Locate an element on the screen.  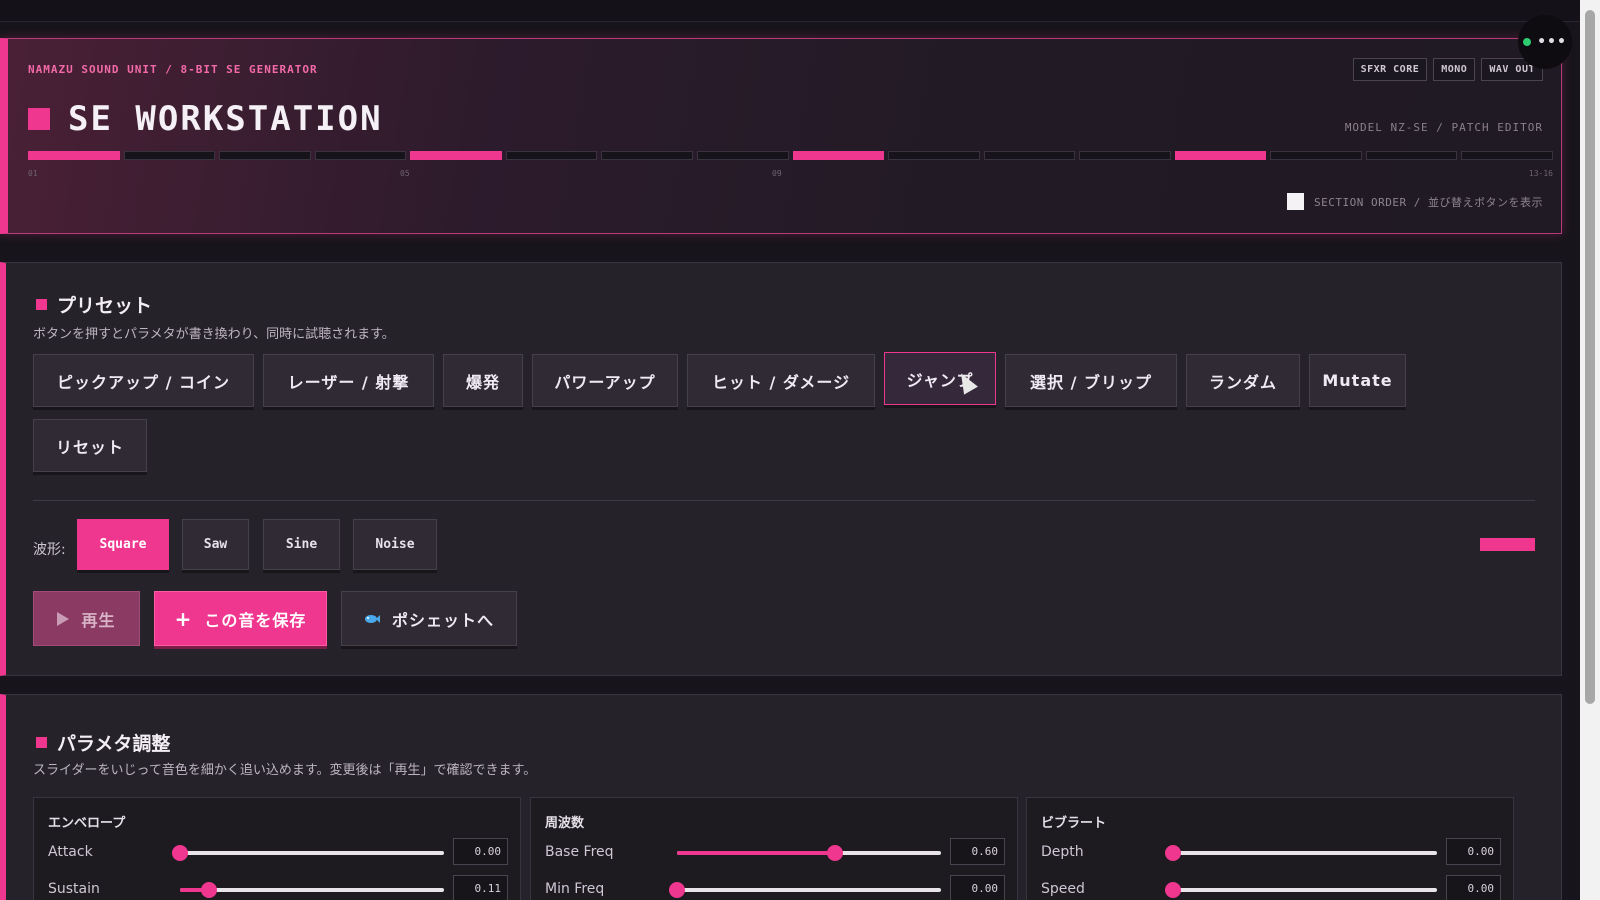
params-title: パラメタ調整 is located at coordinates (103, 742).